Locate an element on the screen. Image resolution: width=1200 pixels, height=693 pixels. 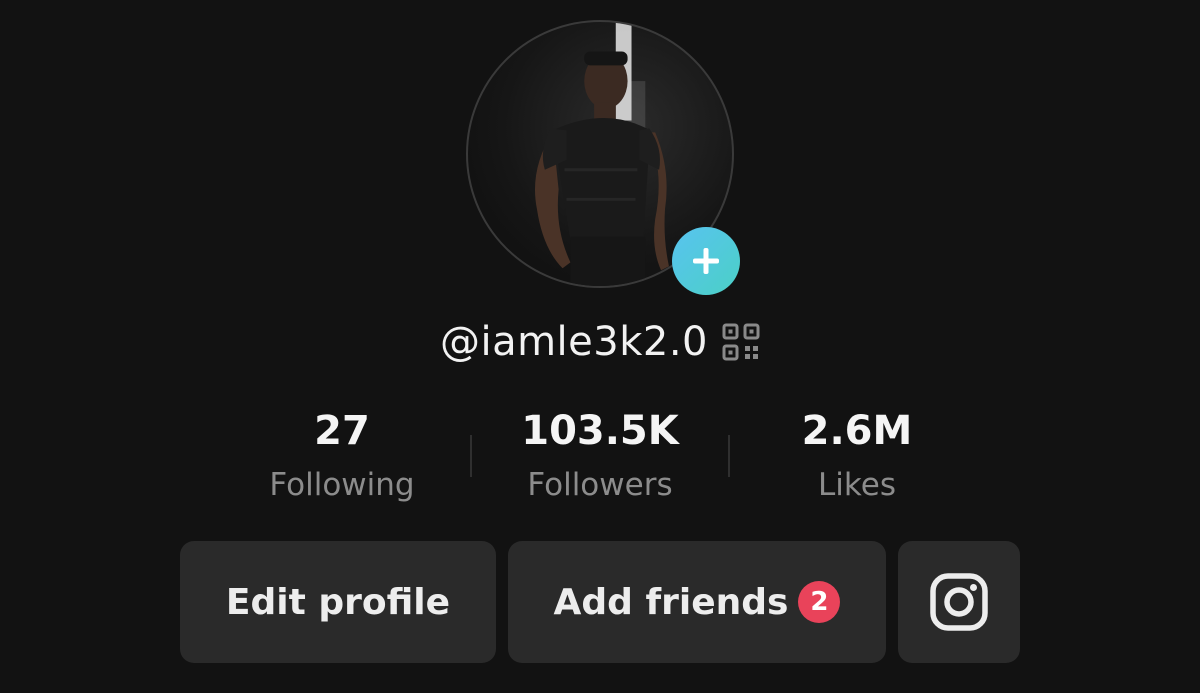
plus-icon is located at coordinates (706, 261).